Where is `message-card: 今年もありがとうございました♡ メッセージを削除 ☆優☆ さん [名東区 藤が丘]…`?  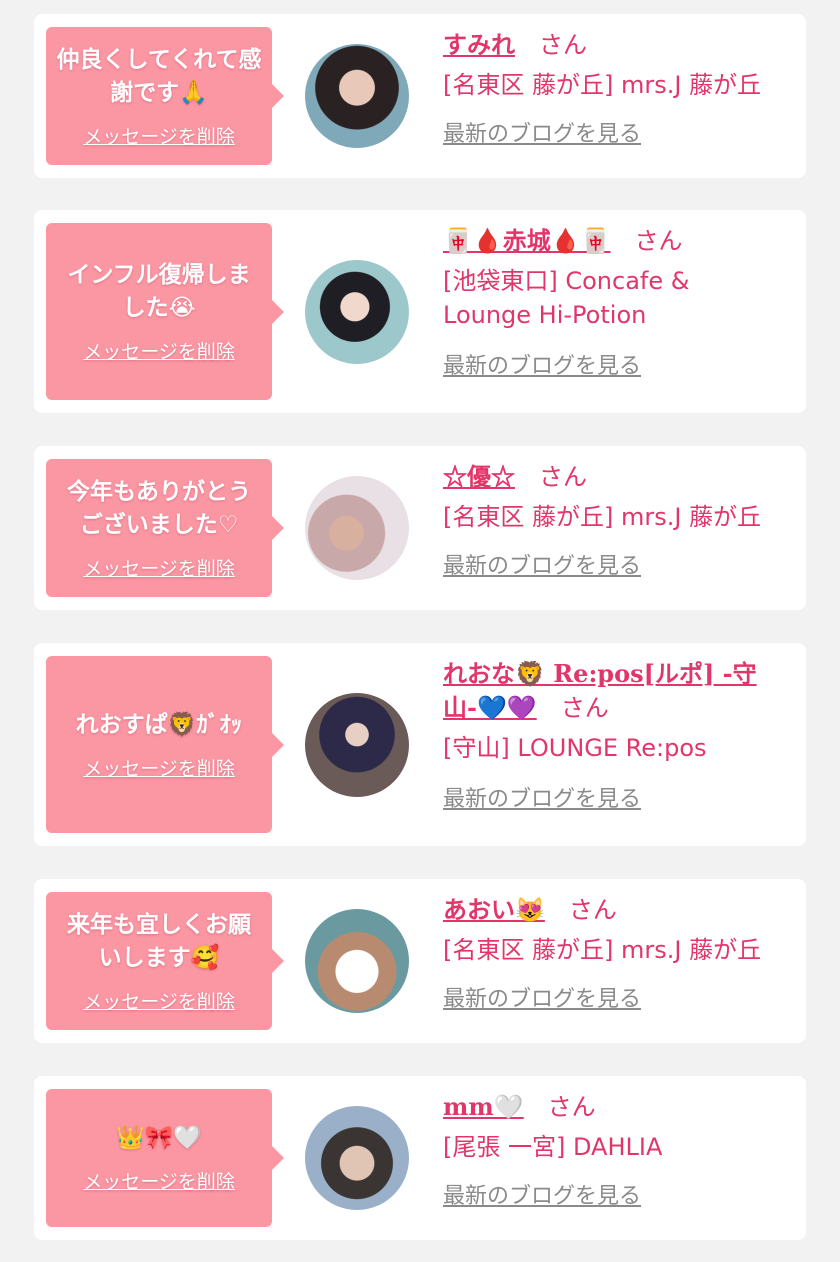
message-card: 今年もありがとうございました♡ メッセージを削除 ☆優☆ さん [名東区 藤が丘]… is located at coordinates (420, 528).